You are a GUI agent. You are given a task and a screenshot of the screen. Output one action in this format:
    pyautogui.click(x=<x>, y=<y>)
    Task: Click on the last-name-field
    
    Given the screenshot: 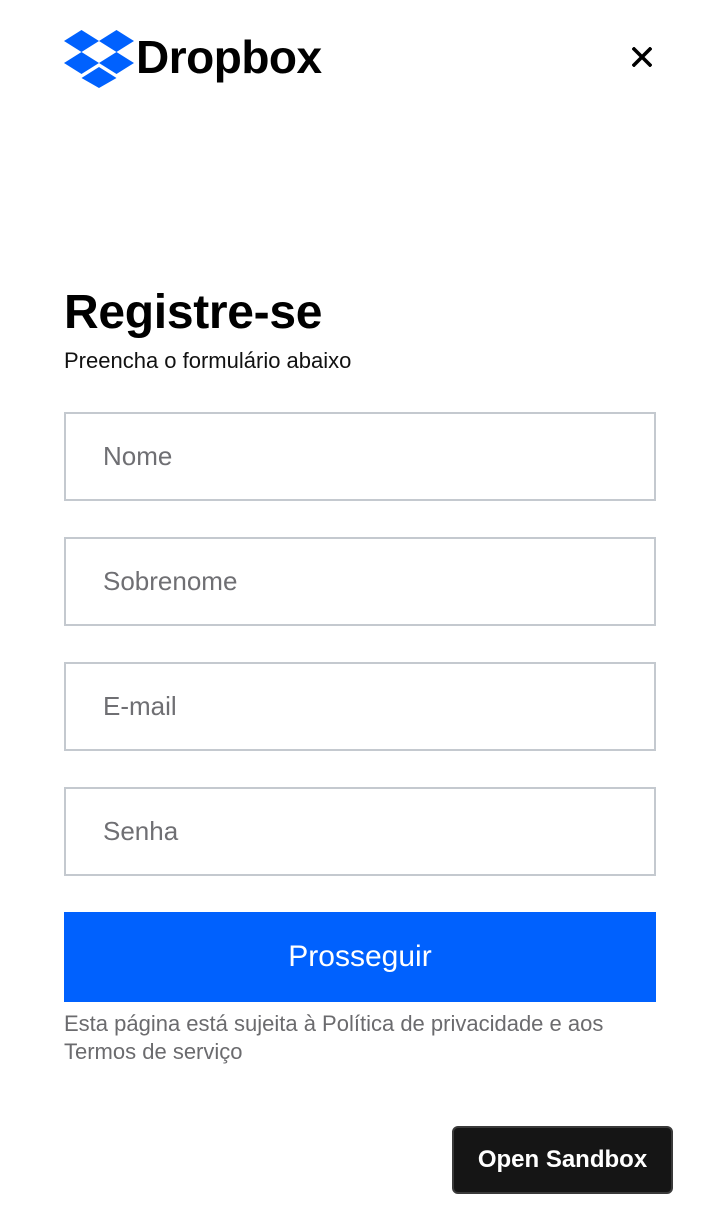 What is the action you would take?
    pyautogui.click(x=360, y=581)
    